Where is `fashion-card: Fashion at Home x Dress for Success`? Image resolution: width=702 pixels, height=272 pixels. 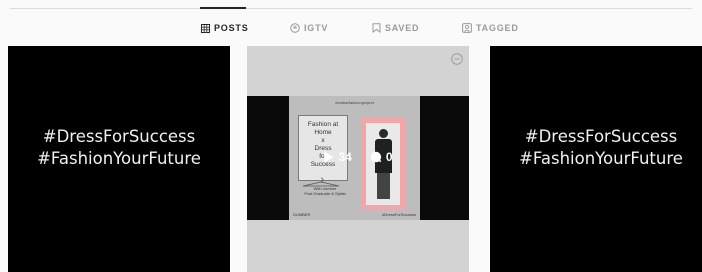 fashion-card: Fashion at Home x Dress for Success is located at coordinates (323, 148).